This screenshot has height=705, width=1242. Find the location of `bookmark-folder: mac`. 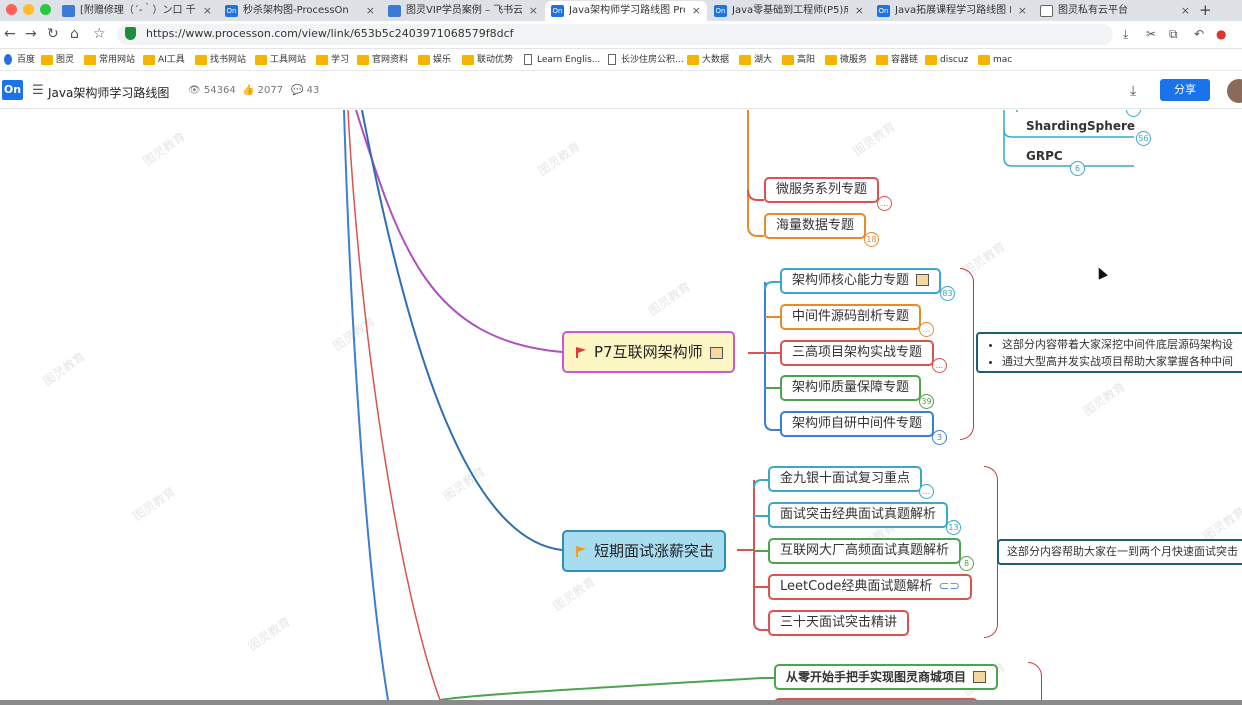

bookmark-folder: mac is located at coordinates (995, 60).